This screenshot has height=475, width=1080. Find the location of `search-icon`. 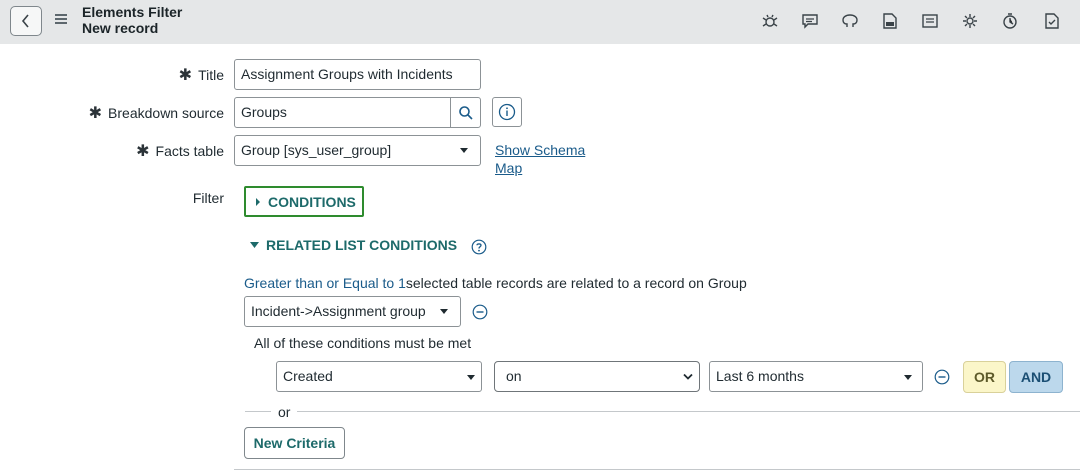

search-icon is located at coordinates (466, 112).